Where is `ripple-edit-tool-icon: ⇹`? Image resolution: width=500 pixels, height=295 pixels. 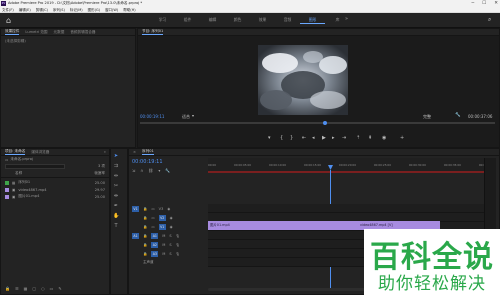 ripple-edit-tool-icon: ⇹ is located at coordinates (116, 176).